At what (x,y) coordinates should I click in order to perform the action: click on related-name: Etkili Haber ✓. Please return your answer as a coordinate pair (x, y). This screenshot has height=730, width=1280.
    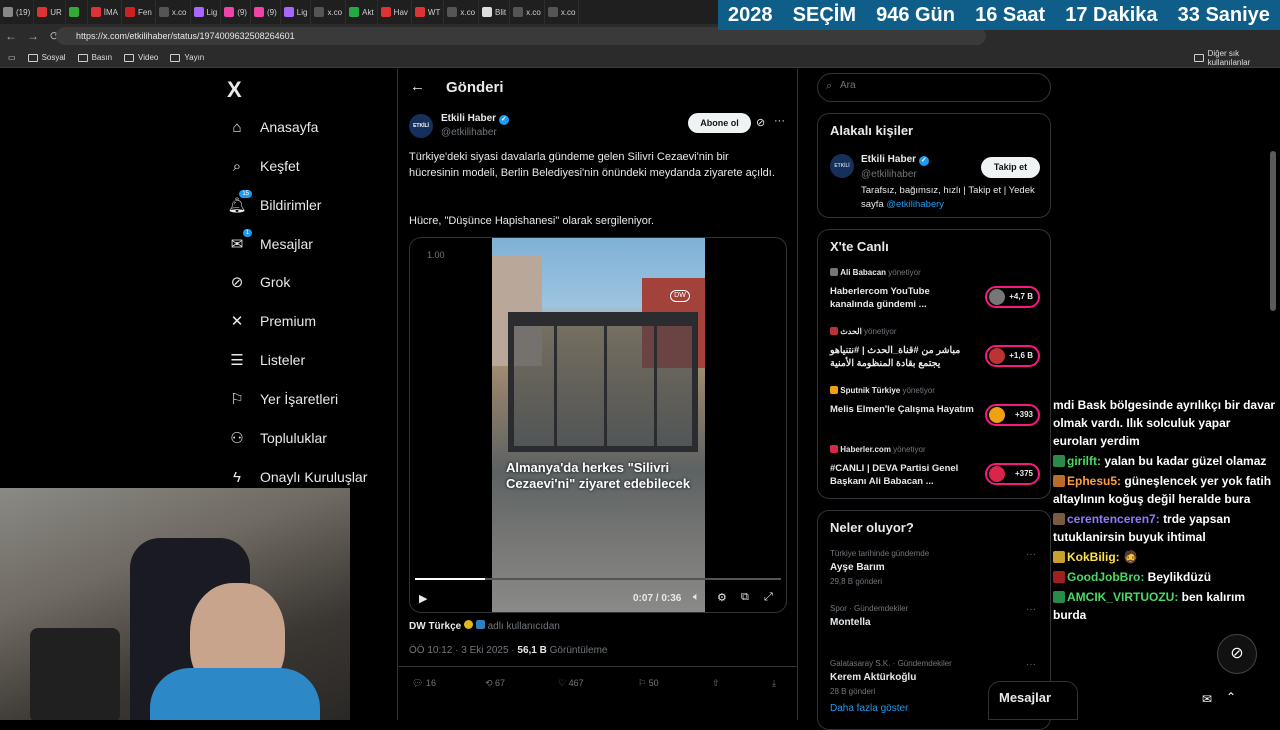
    Looking at the image, I should click on (895, 160).